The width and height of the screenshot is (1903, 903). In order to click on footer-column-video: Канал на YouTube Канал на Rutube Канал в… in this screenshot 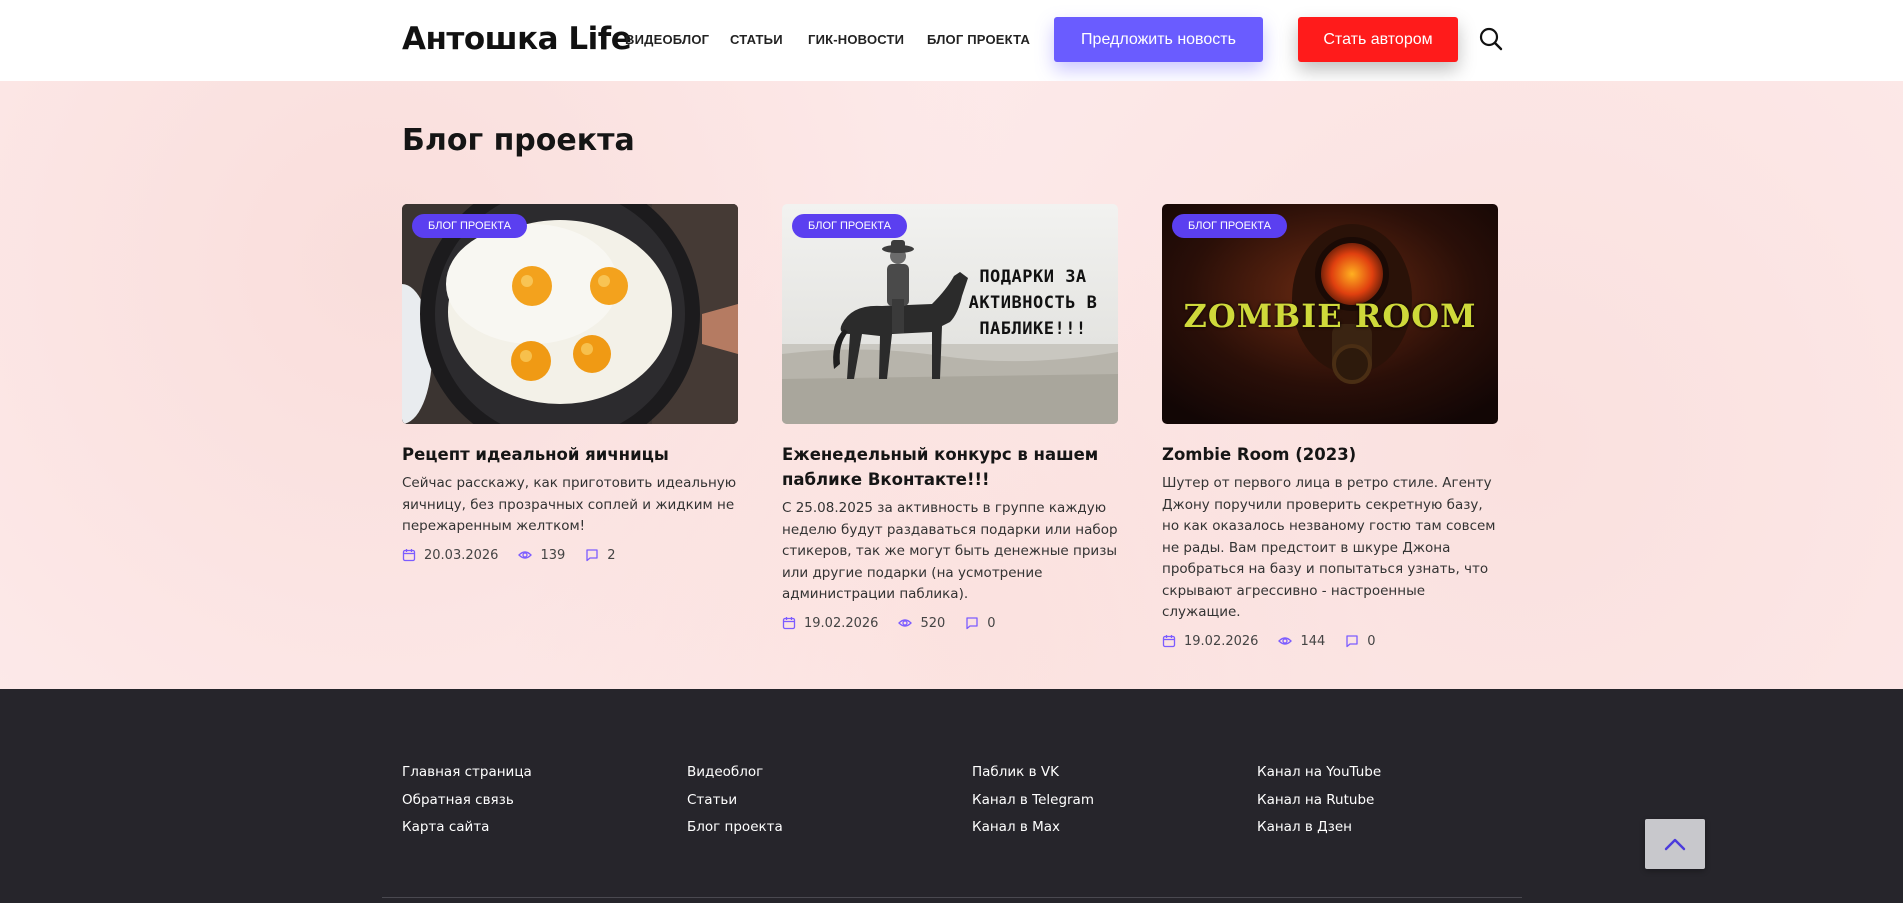, I will do `click(1319, 800)`.